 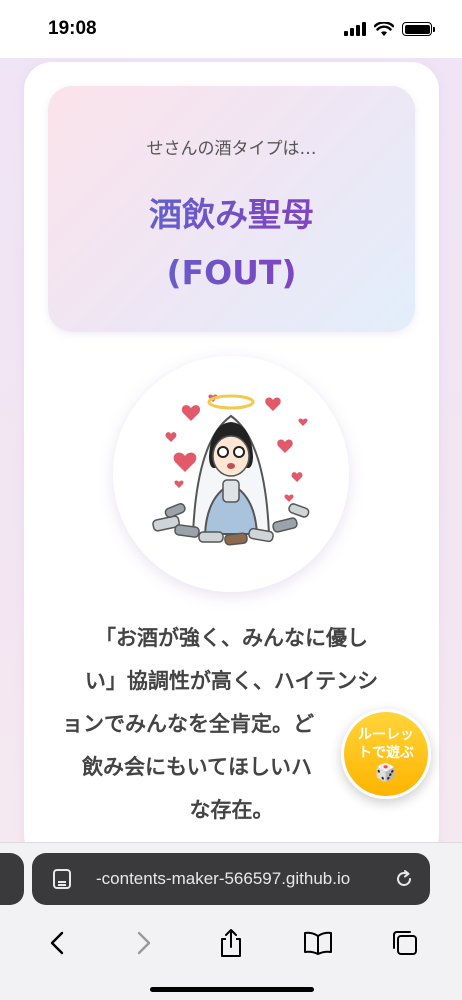 What do you see at coordinates (231, 638) in the screenshot?
I see `description-line: 「お酒が強く、みんなに優し` at bounding box center [231, 638].